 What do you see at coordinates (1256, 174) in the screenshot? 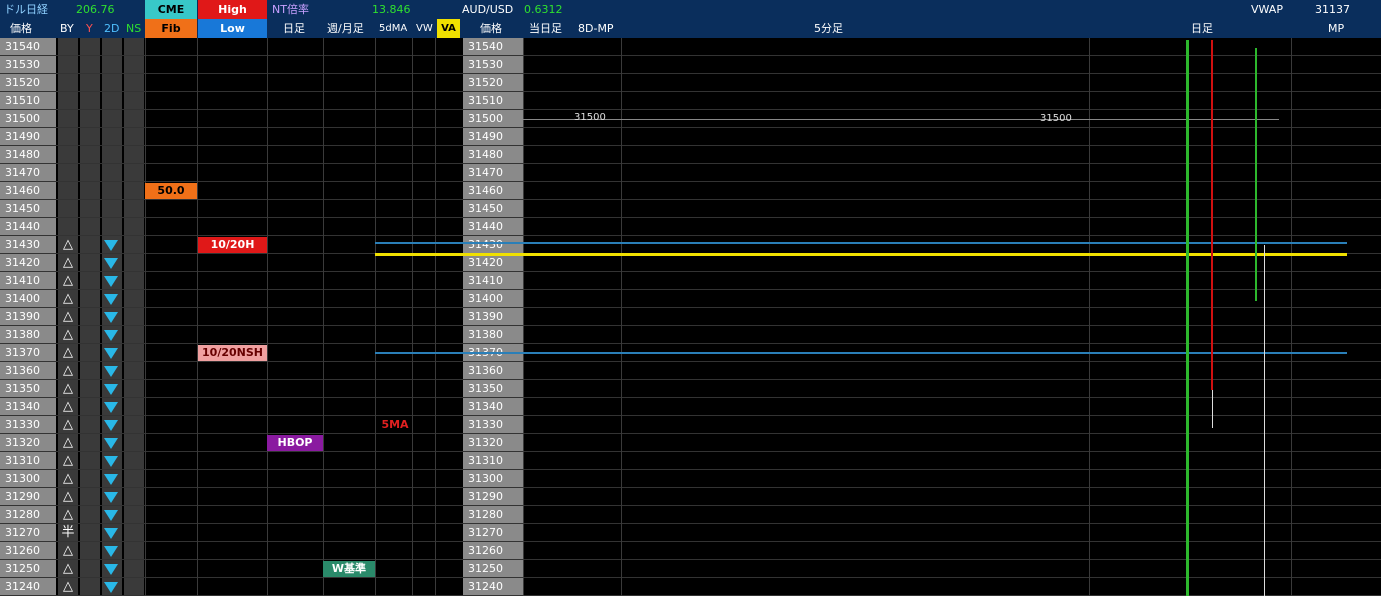
I see `mp-candle-green` at bounding box center [1256, 174].